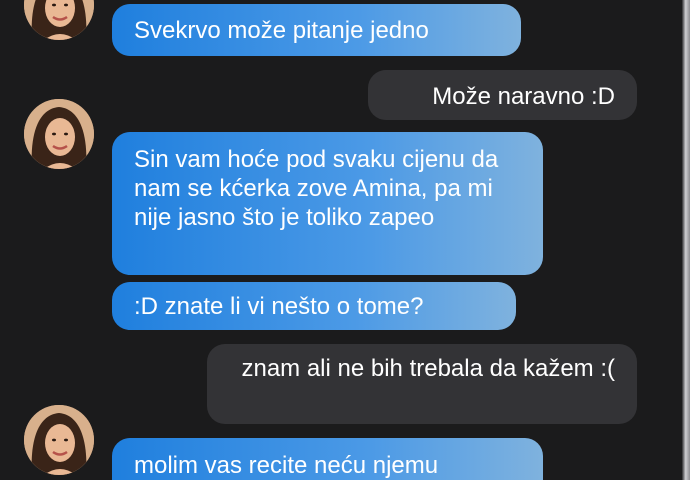 This screenshot has height=480, width=690. Describe the element at coordinates (502, 95) in the screenshot. I see `message-outgoing: Može naravno :D` at that location.